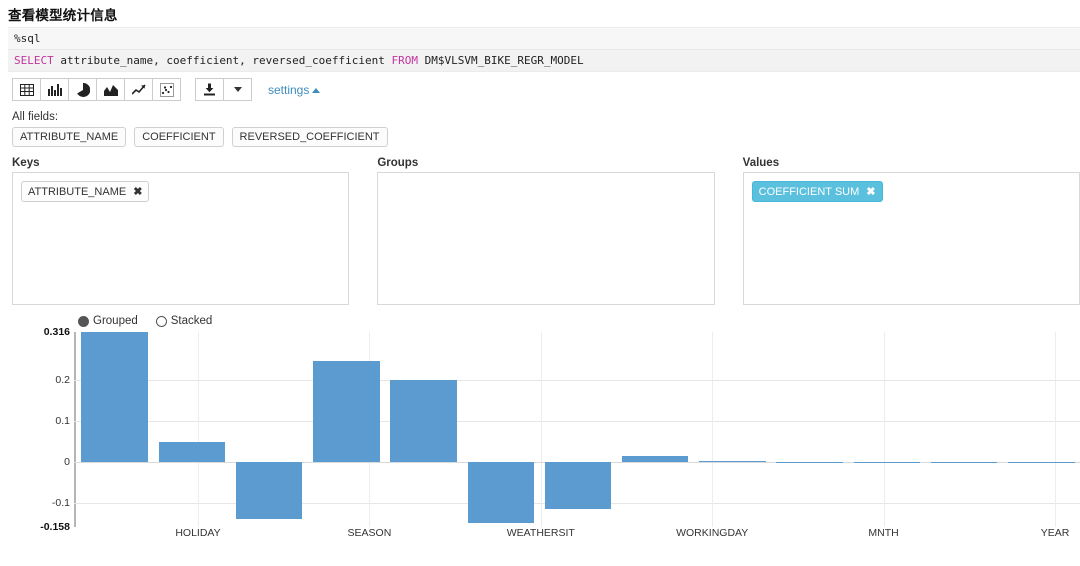 The width and height of the screenshot is (1080, 566). I want to click on all-fields-label: All fields:, so click(35, 117).